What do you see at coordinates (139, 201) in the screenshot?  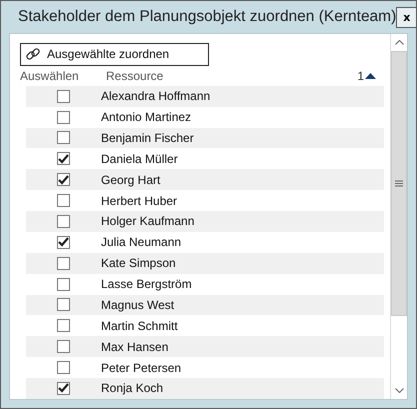 I see `resource-name: Herbert Huber` at bounding box center [139, 201].